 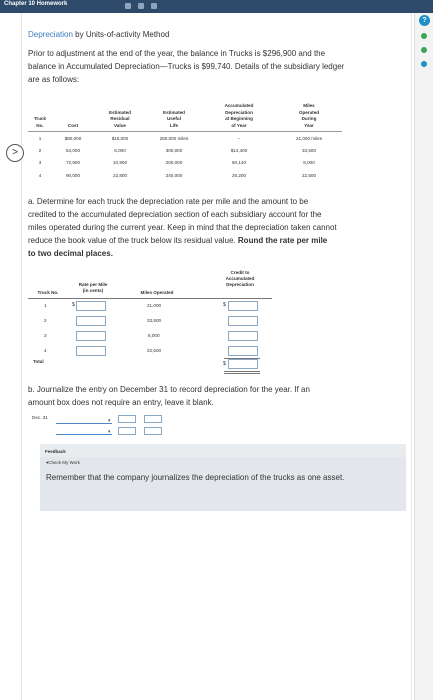 I want to click on life-cell: 250,000 miles, so click(x=174, y=138).